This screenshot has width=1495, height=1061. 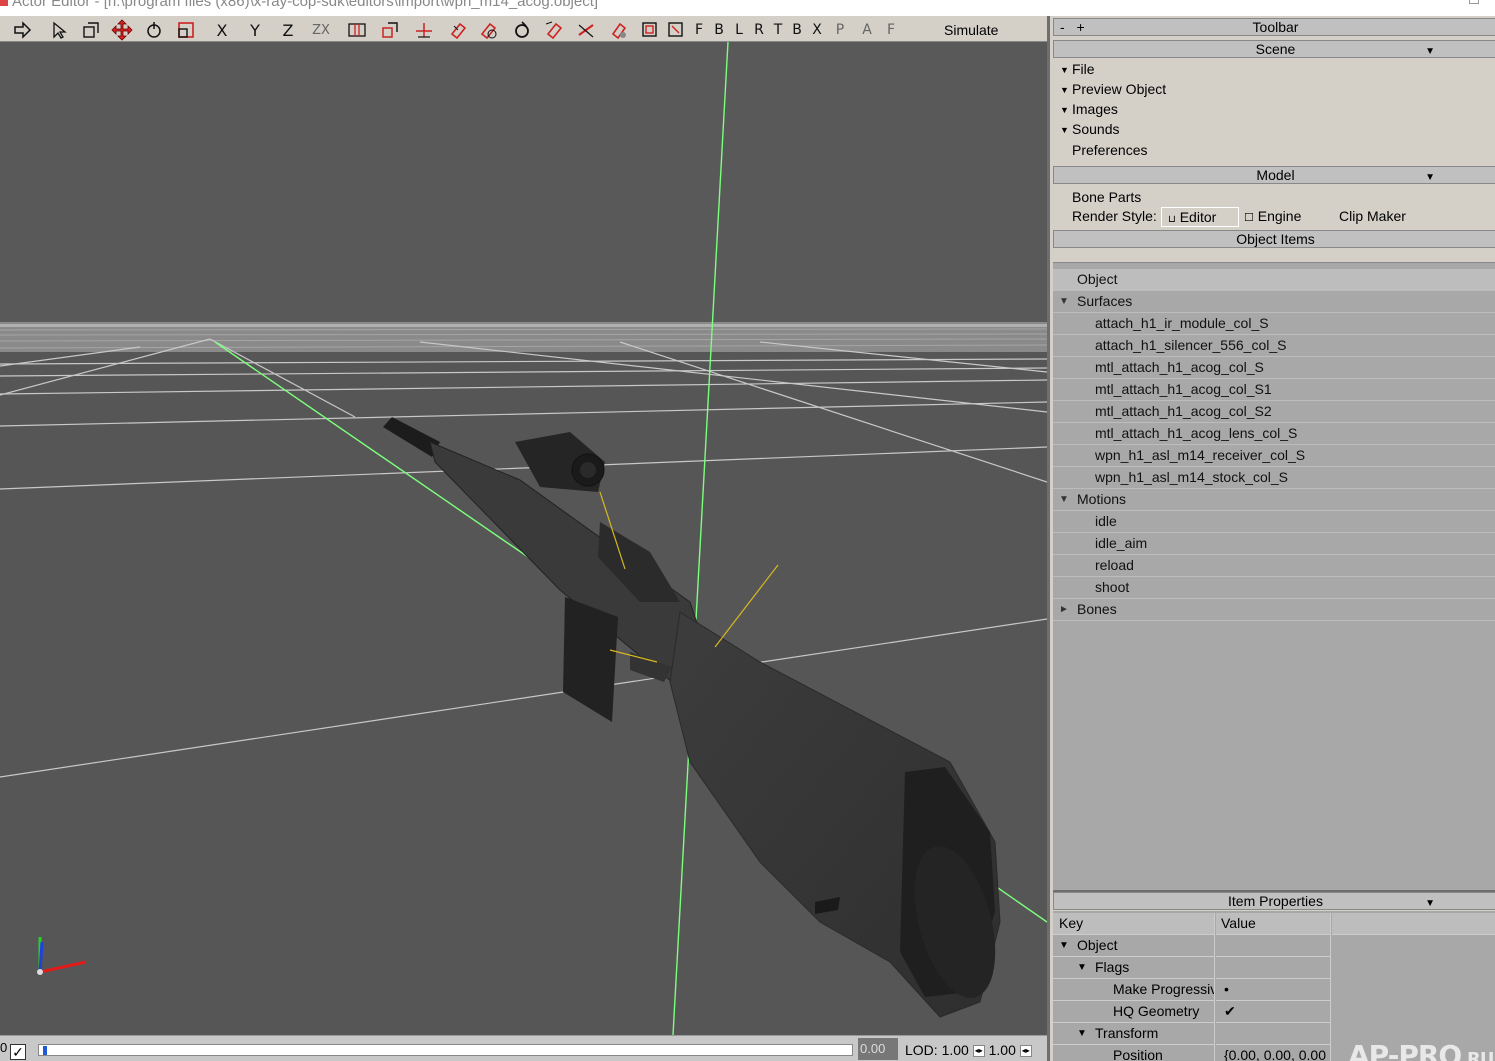 I want to click on view-back-button: B, so click(x=719, y=30).